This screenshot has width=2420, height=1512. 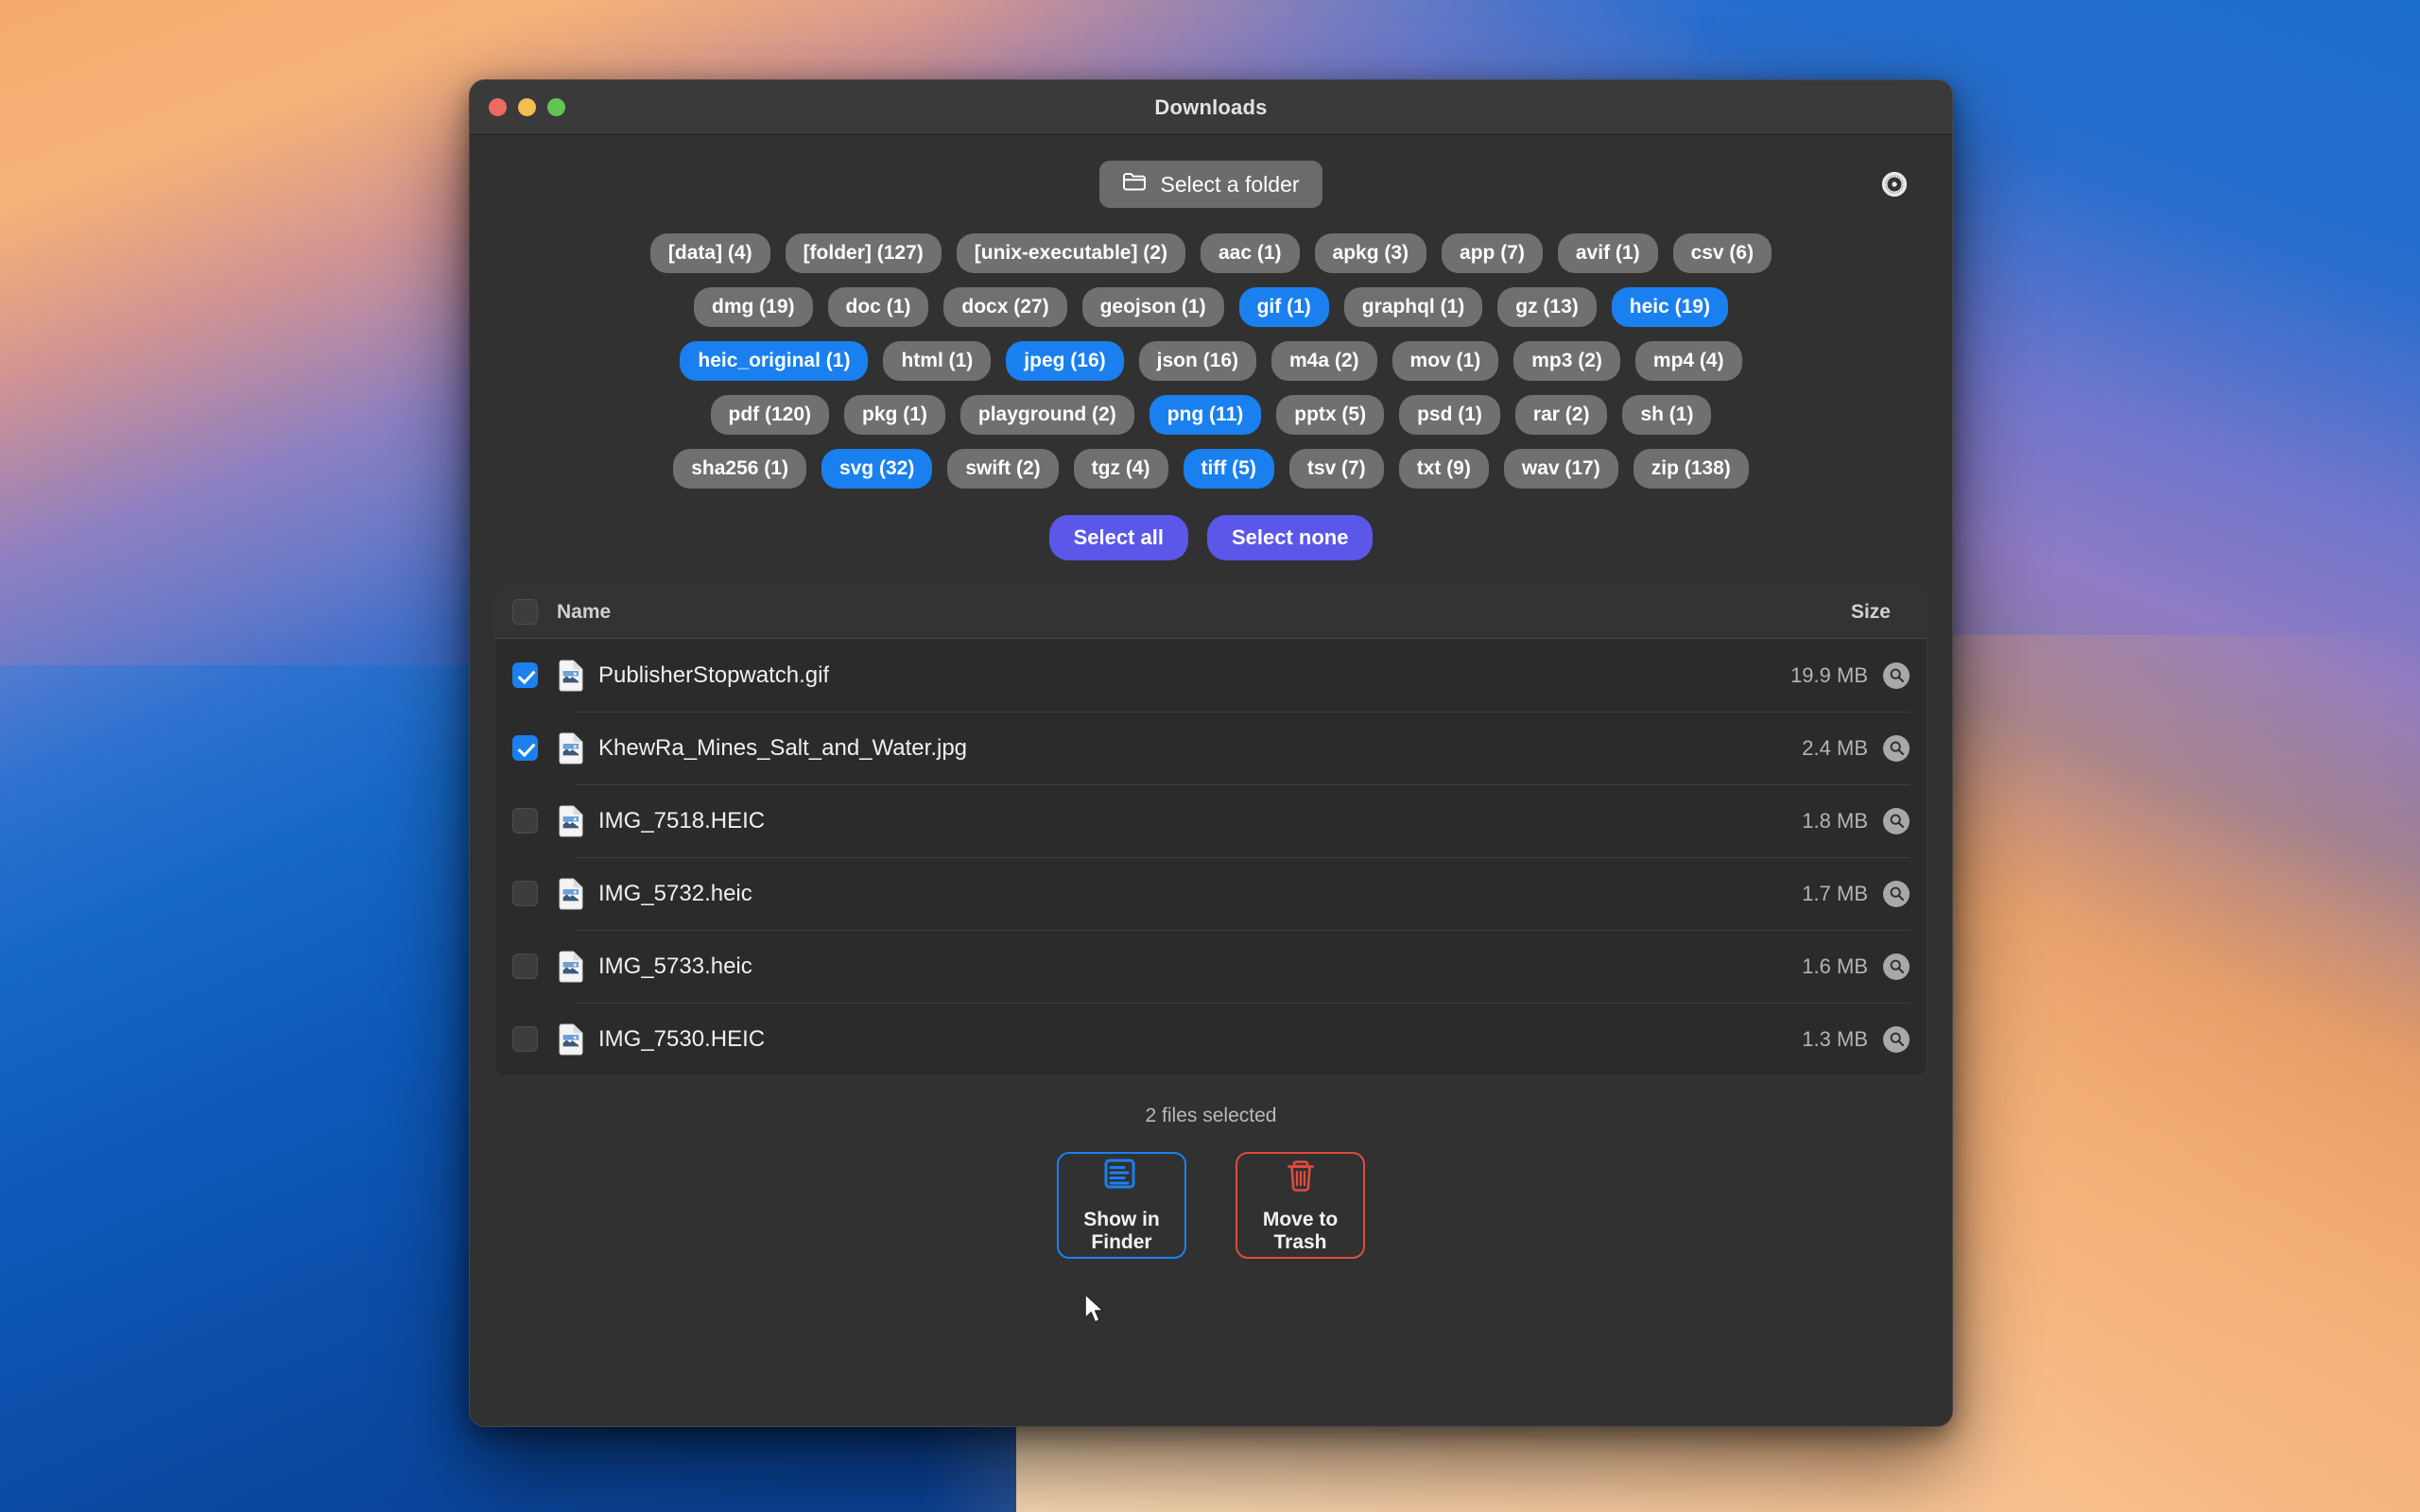 What do you see at coordinates (1835, 820) in the screenshot?
I see `file-size: 1.8 MB` at bounding box center [1835, 820].